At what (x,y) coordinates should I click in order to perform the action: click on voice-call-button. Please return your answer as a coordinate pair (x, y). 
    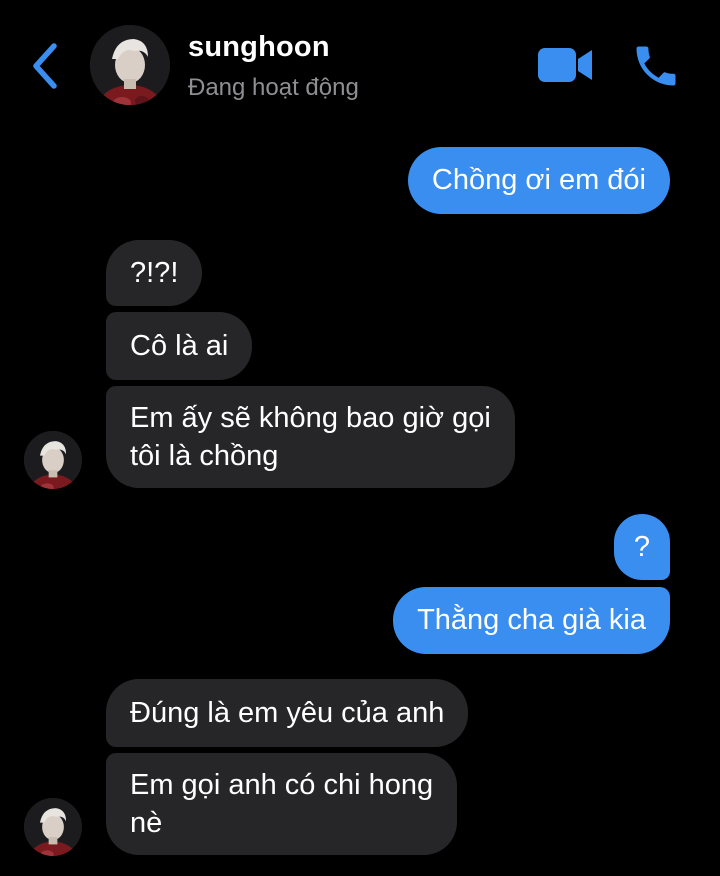
    Looking at the image, I should click on (656, 66).